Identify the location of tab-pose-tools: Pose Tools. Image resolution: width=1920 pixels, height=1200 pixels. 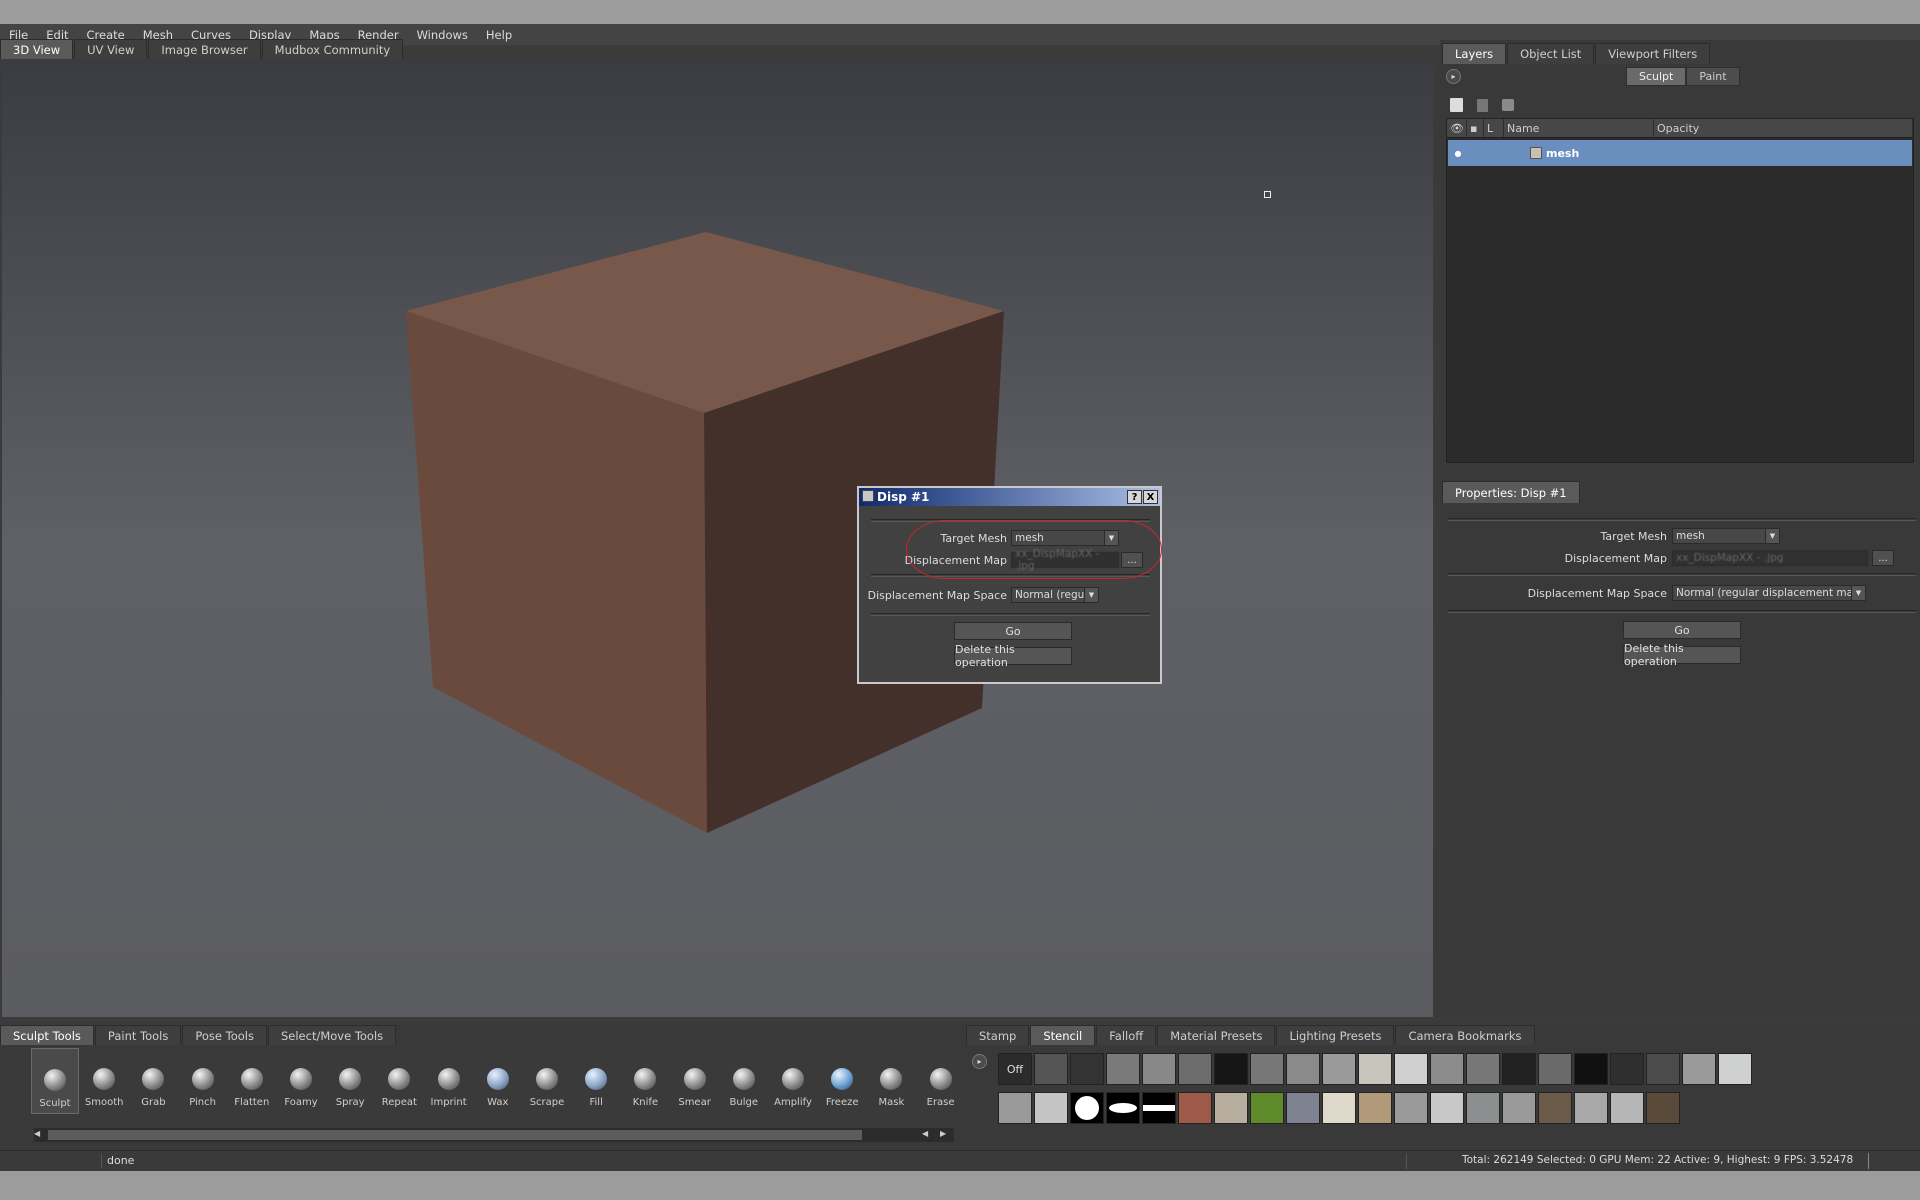
(224, 1035).